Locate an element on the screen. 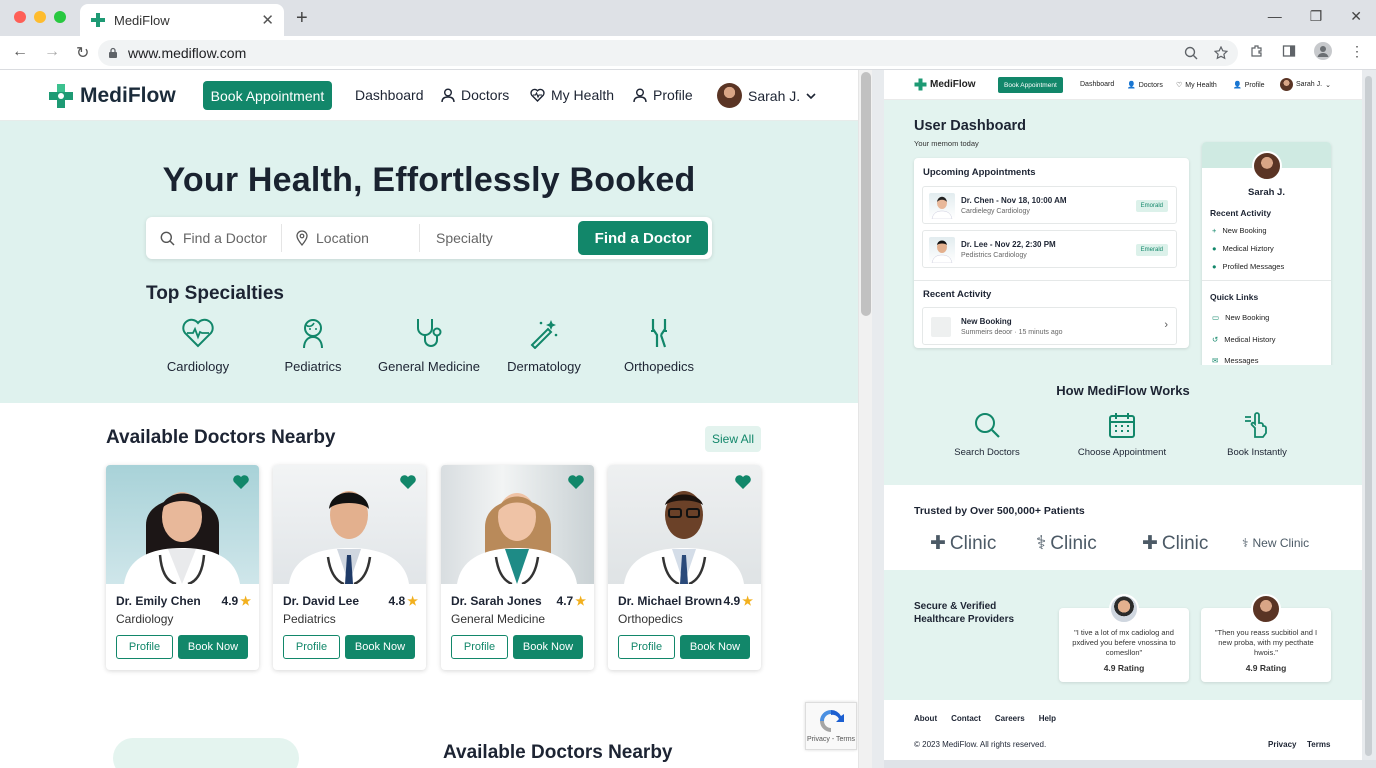  recaptcha-badge: Privacy - Terms is located at coordinates (831, 726).